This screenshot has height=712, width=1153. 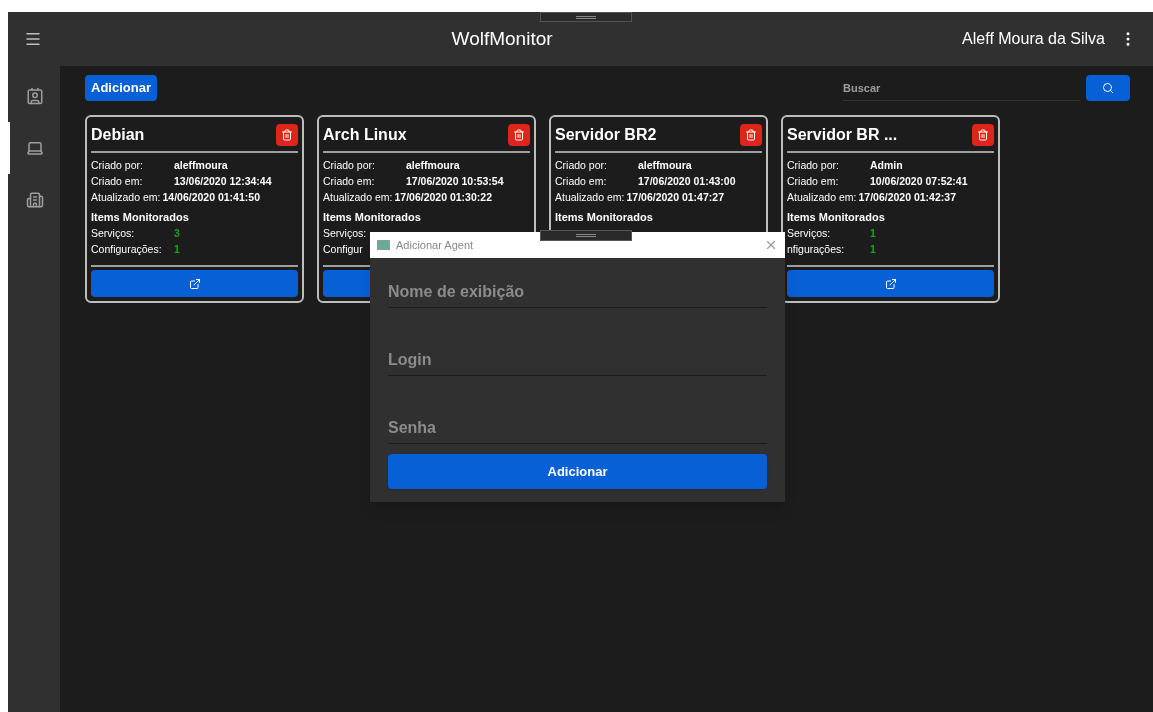 What do you see at coordinates (577, 471) in the screenshot?
I see `submit-button: Adicionar` at bounding box center [577, 471].